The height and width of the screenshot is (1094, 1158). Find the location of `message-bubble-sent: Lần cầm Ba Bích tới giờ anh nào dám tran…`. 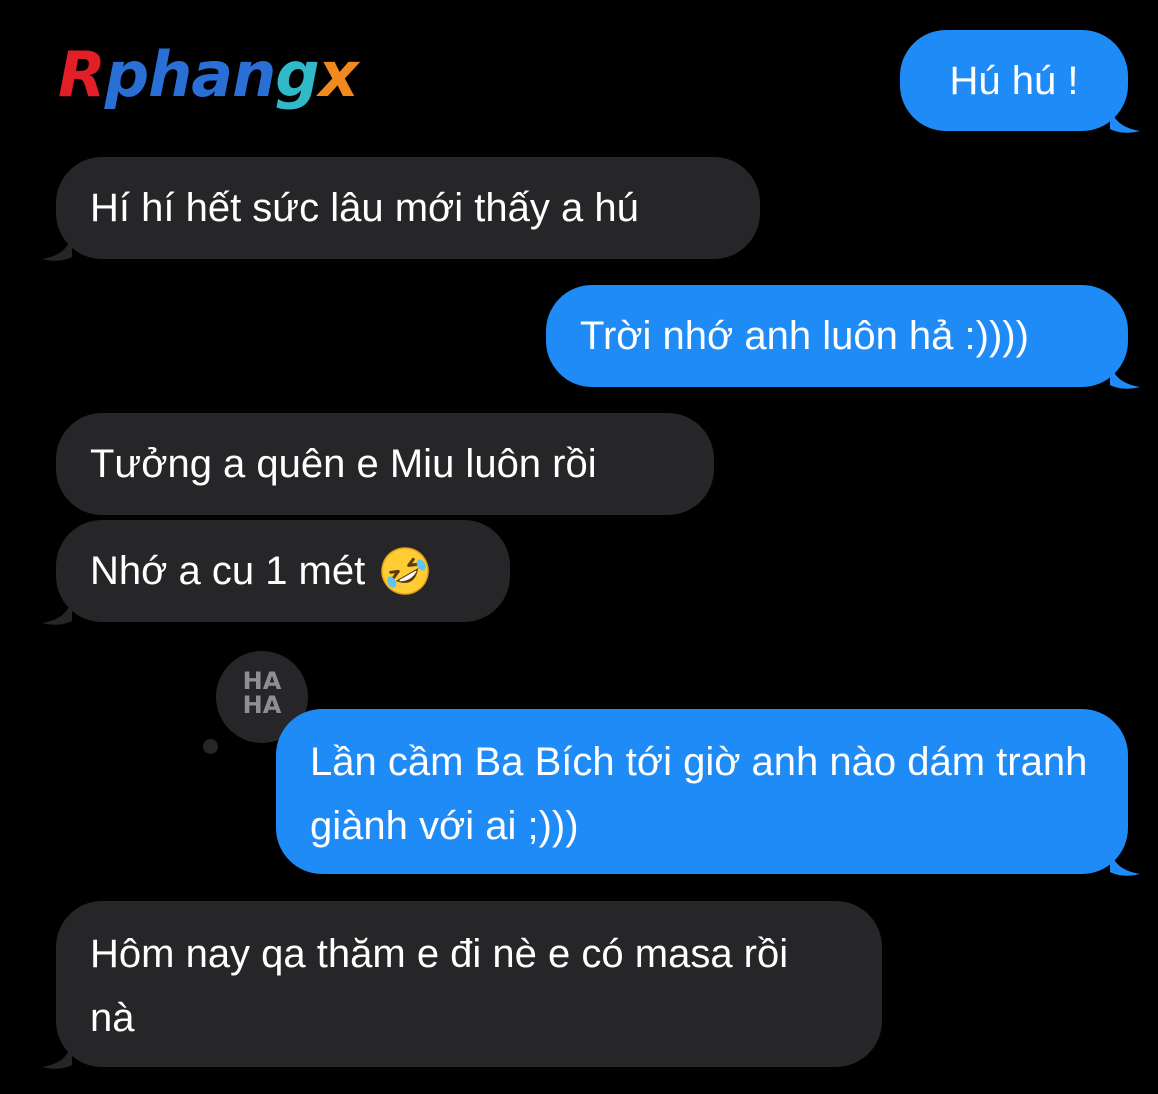

message-bubble-sent: Lần cầm Ba Bích tới giờ anh nào dám tran… is located at coordinates (702, 791).